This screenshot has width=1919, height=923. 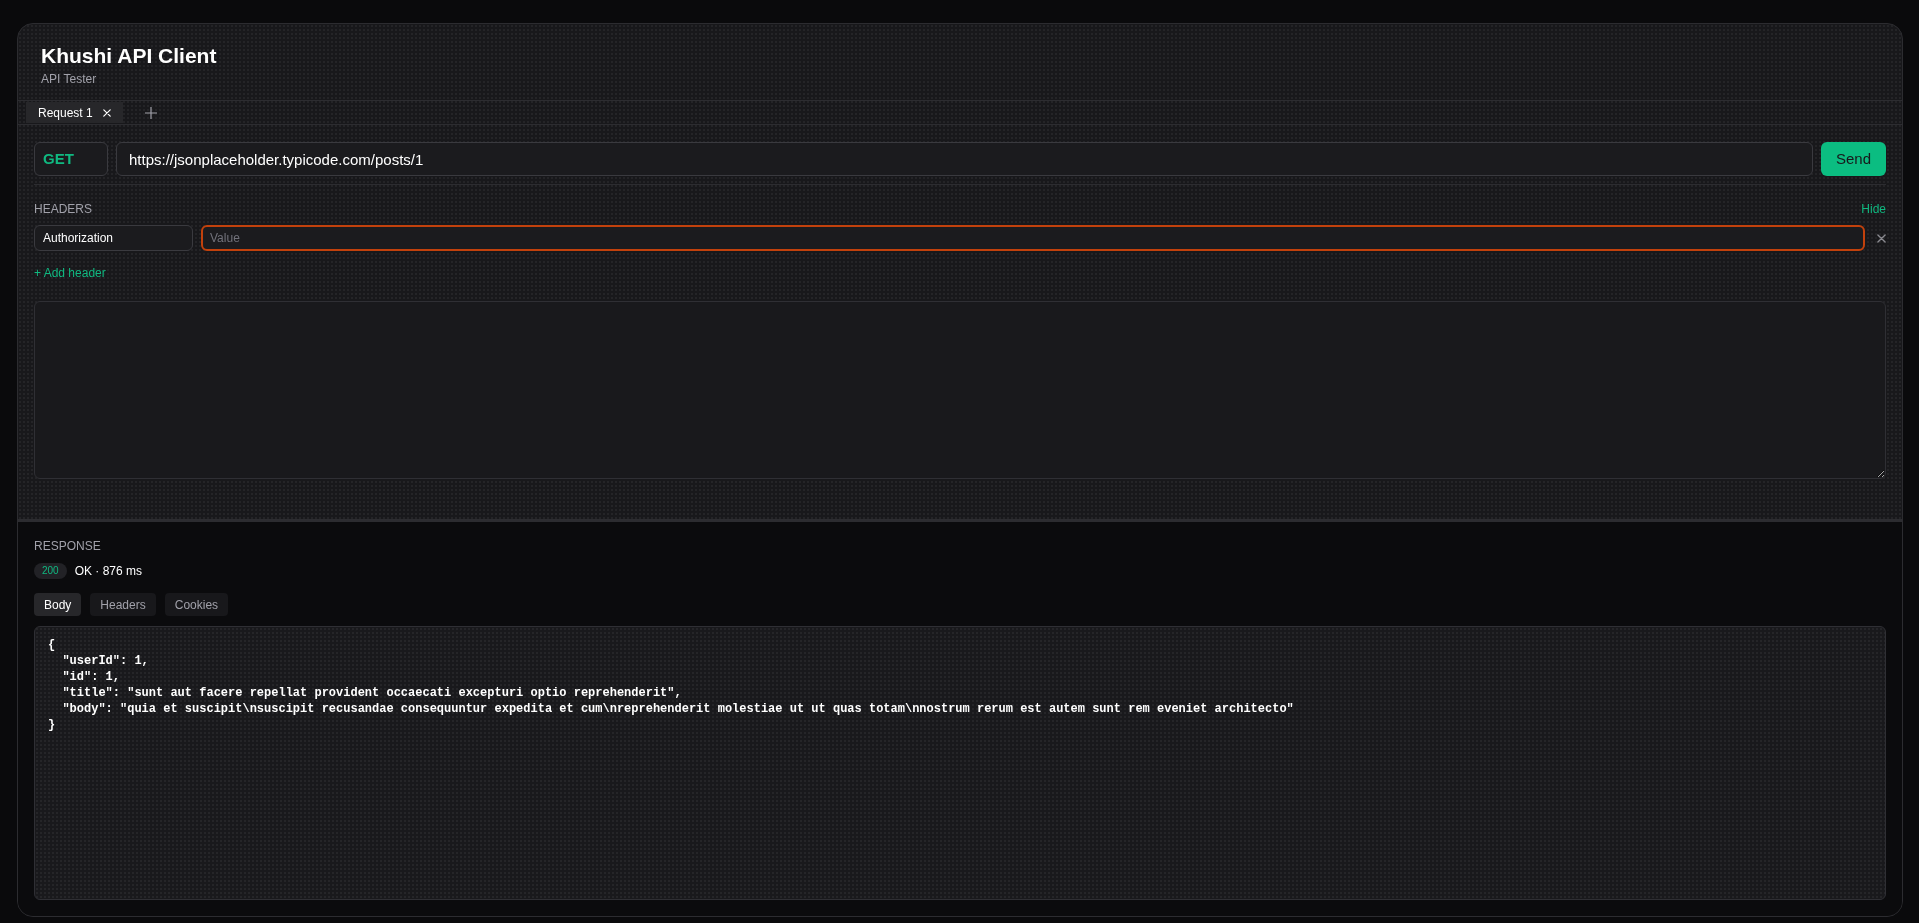 What do you see at coordinates (129, 56) in the screenshot?
I see `app-title: Khushi API Client` at bounding box center [129, 56].